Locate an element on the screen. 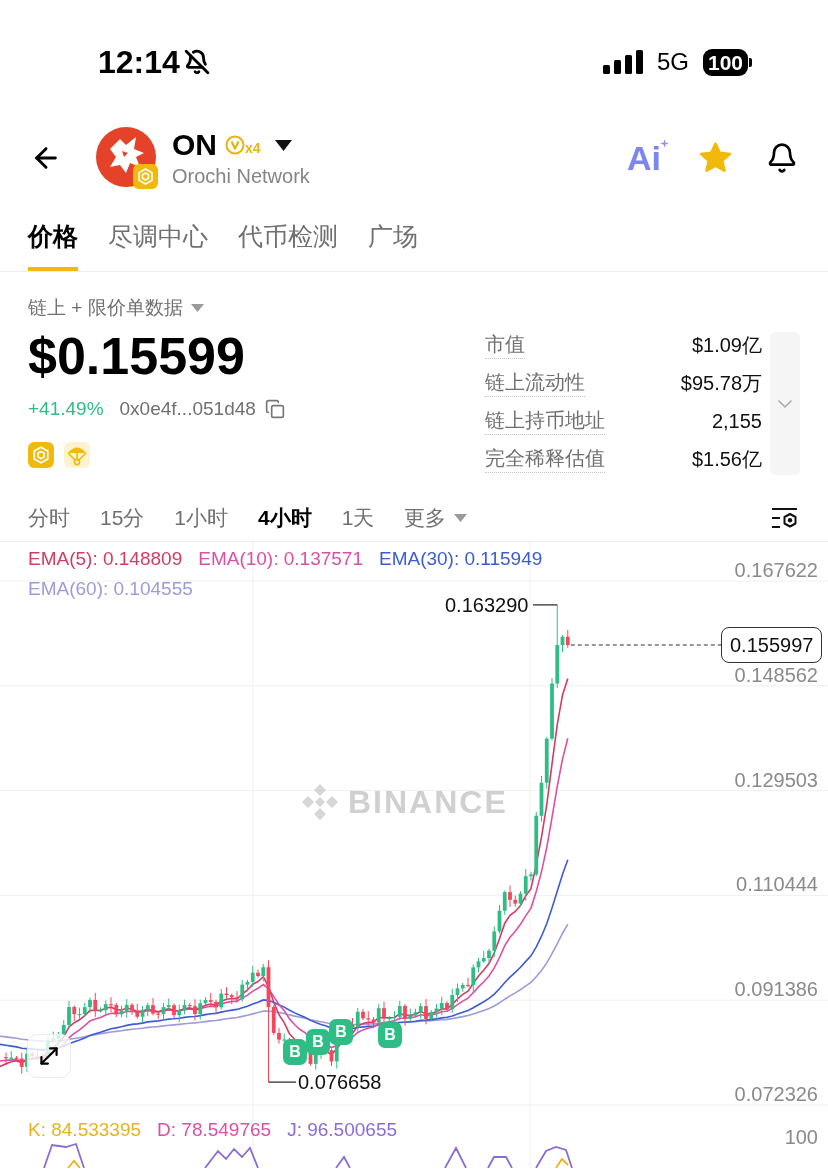 The image size is (828, 1169). price-axis-label: 0.072326 is located at coordinates (776, 1094).